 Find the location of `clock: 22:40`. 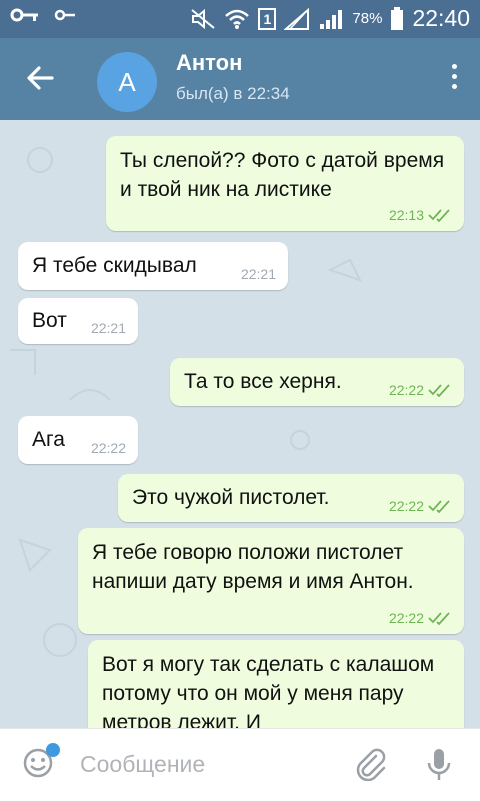

clock: 22:40 is located at coordinates (441, 18).